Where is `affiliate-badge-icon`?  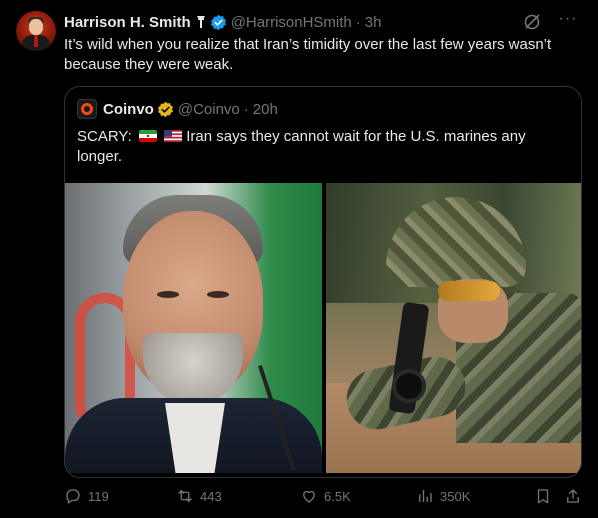 affiliate-badge-icon is located at coordinates (201, 22).